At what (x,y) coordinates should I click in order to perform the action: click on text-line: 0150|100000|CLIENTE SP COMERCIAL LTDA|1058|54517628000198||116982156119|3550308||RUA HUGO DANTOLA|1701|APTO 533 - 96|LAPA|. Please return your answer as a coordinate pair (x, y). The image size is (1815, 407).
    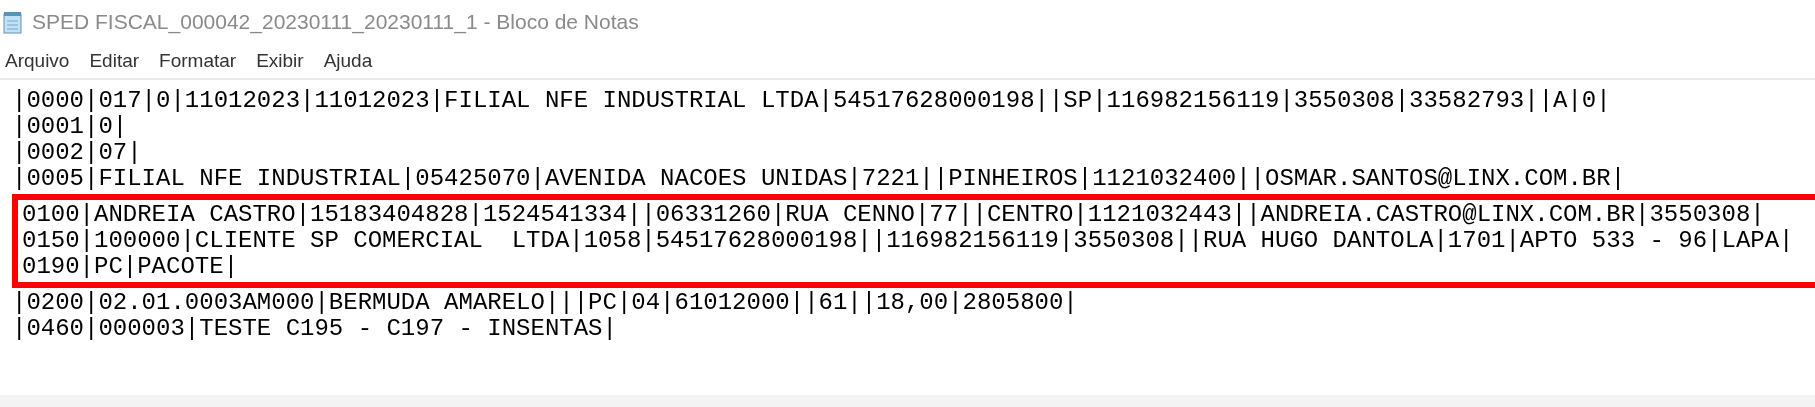
    Looking at the image, I should click on (908, 241).